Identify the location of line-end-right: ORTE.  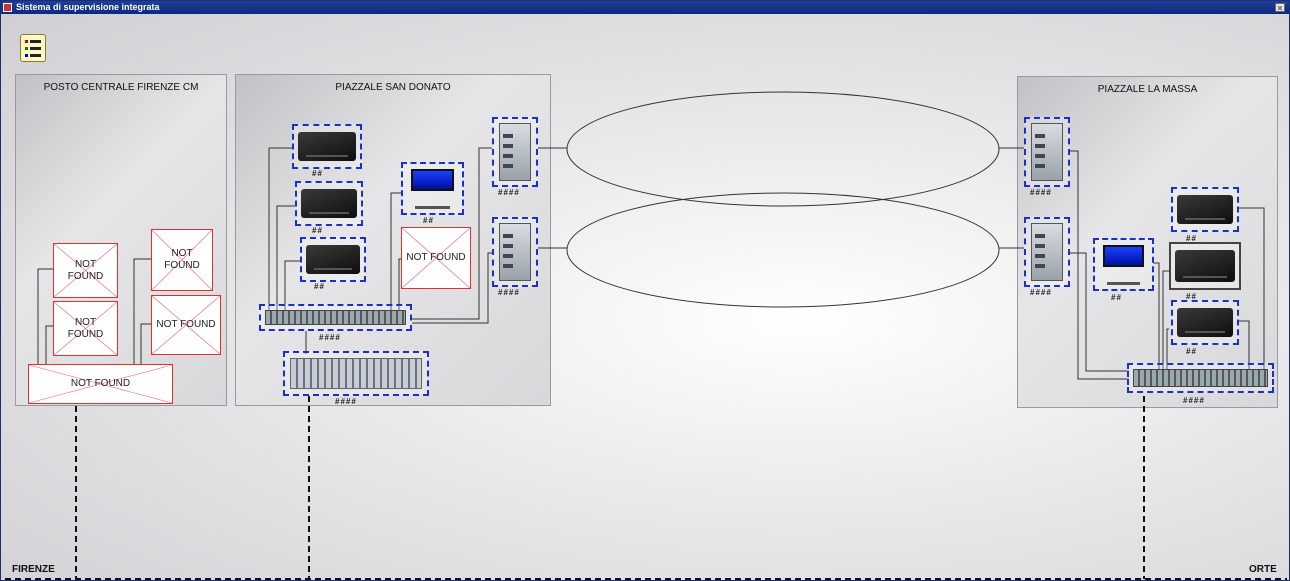
(1263, 569).